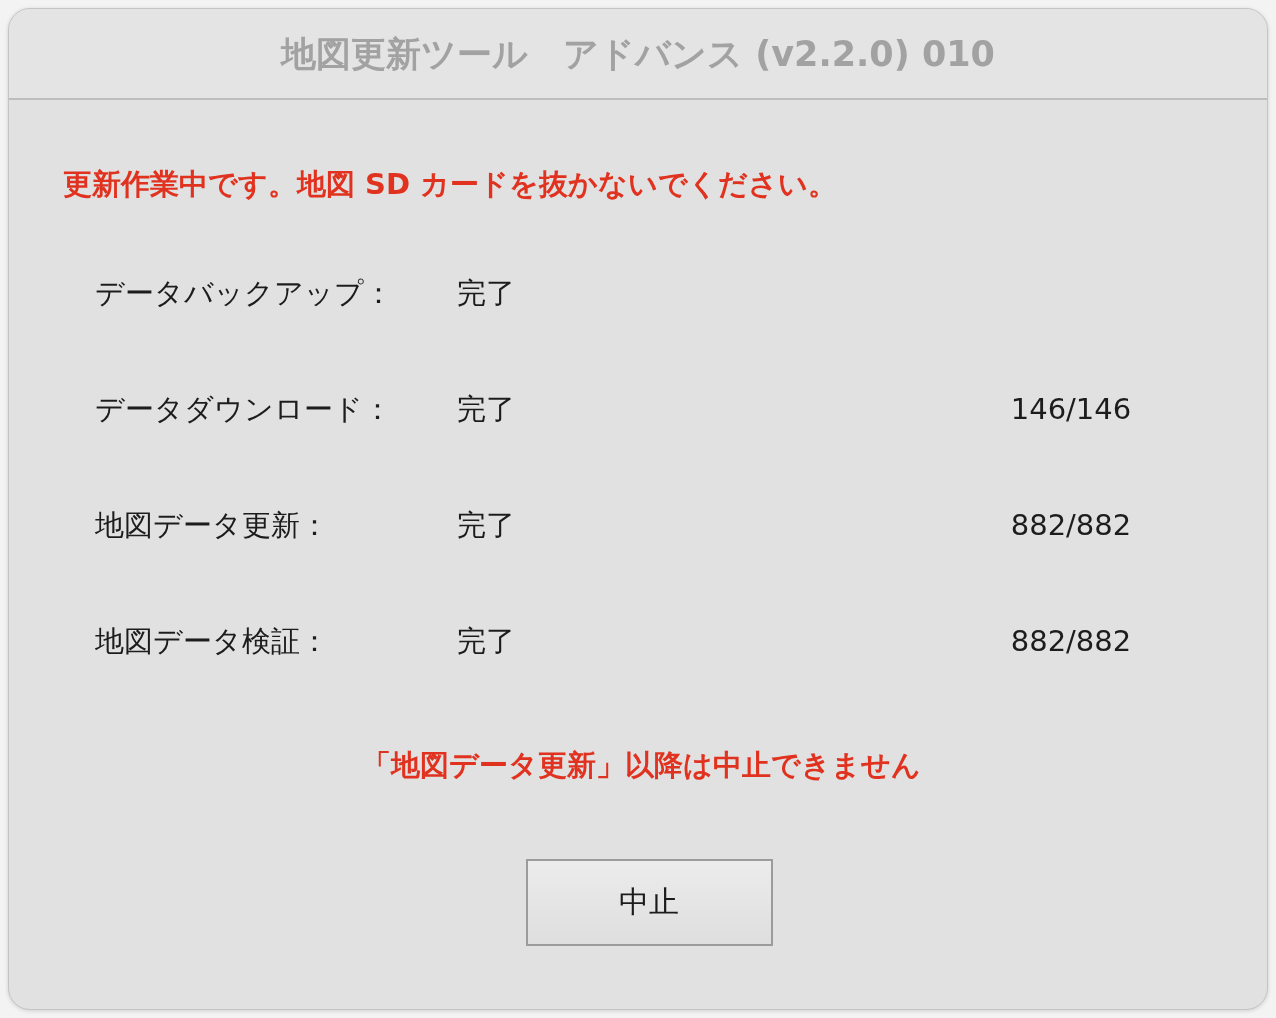  What do you see at coordinates (638, 54) in the screenshot?
I see `window-title: 地図更新ツール アドバンス (v2.2.0) 010` at bounding box center [638, 54].